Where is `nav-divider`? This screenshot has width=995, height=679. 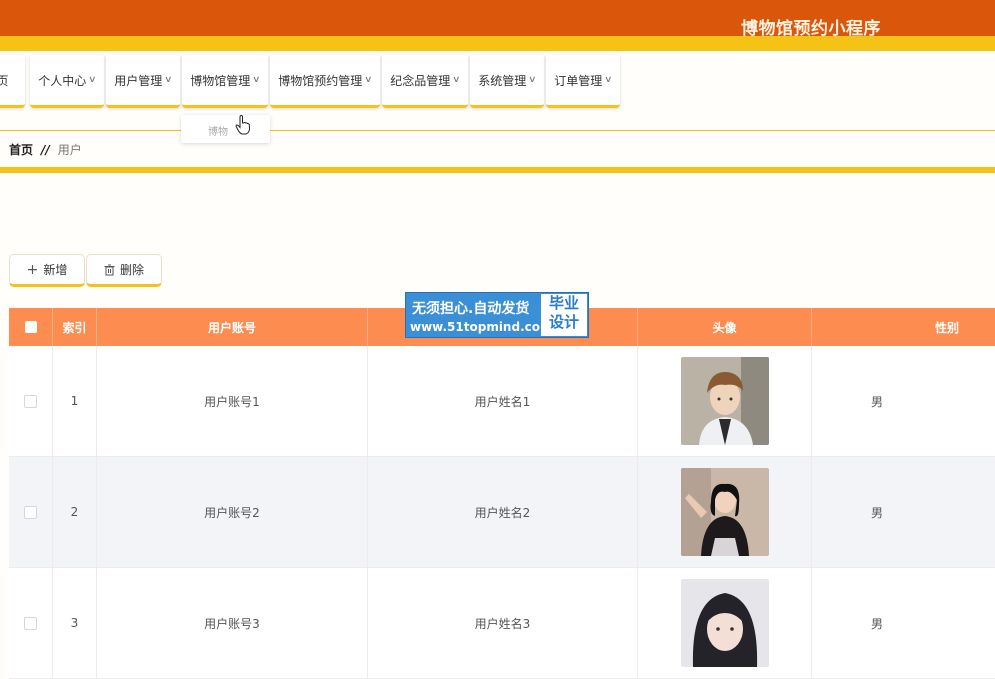
nav-divider is located at coordinates (497, 130).